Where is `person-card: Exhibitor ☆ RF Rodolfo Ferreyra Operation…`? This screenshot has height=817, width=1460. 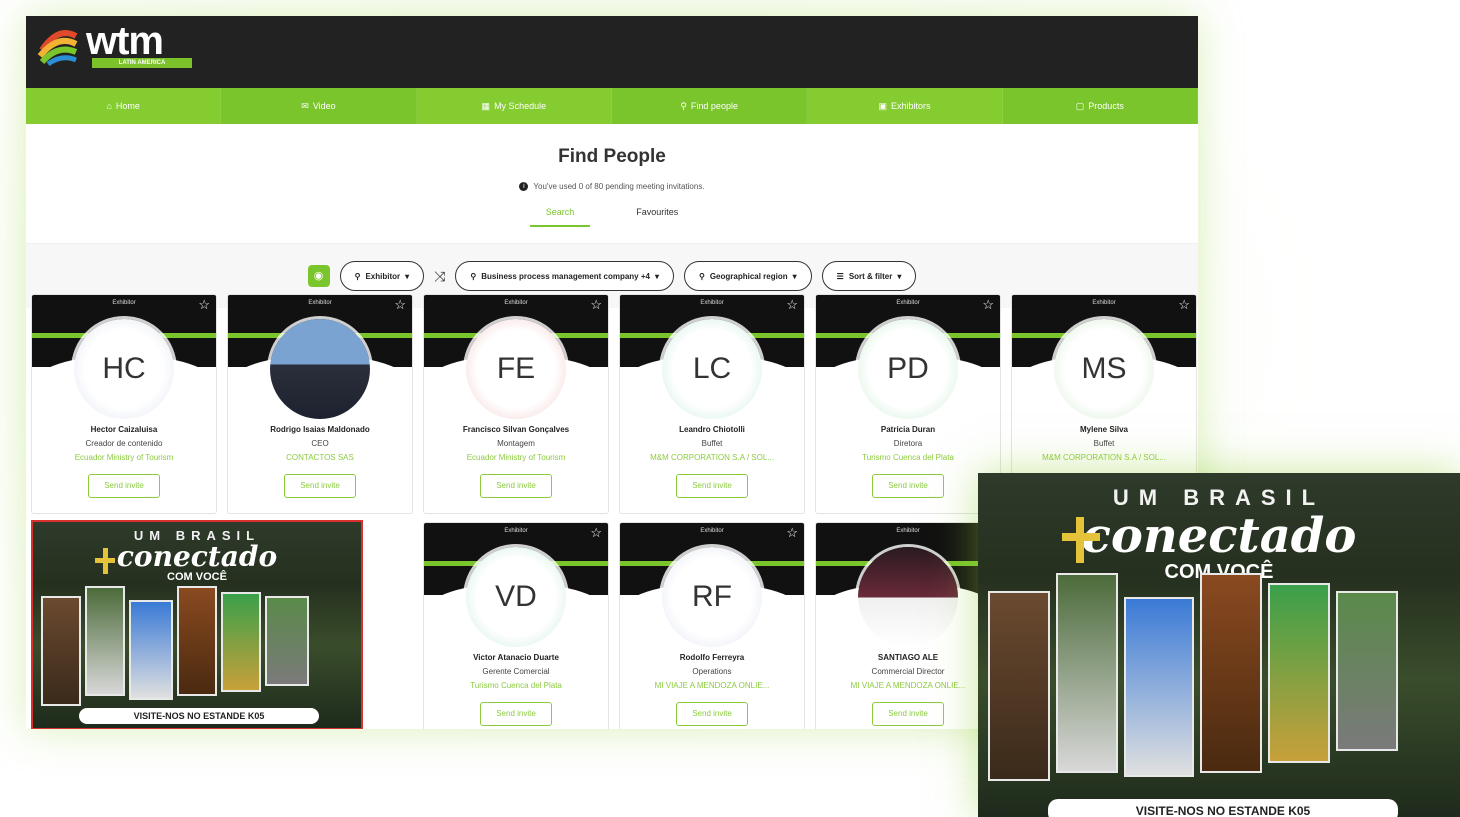 person-card: Exhibitor ☆ RF Rodolfo Ferreyra Operation… is located at coordinates (712, 625).